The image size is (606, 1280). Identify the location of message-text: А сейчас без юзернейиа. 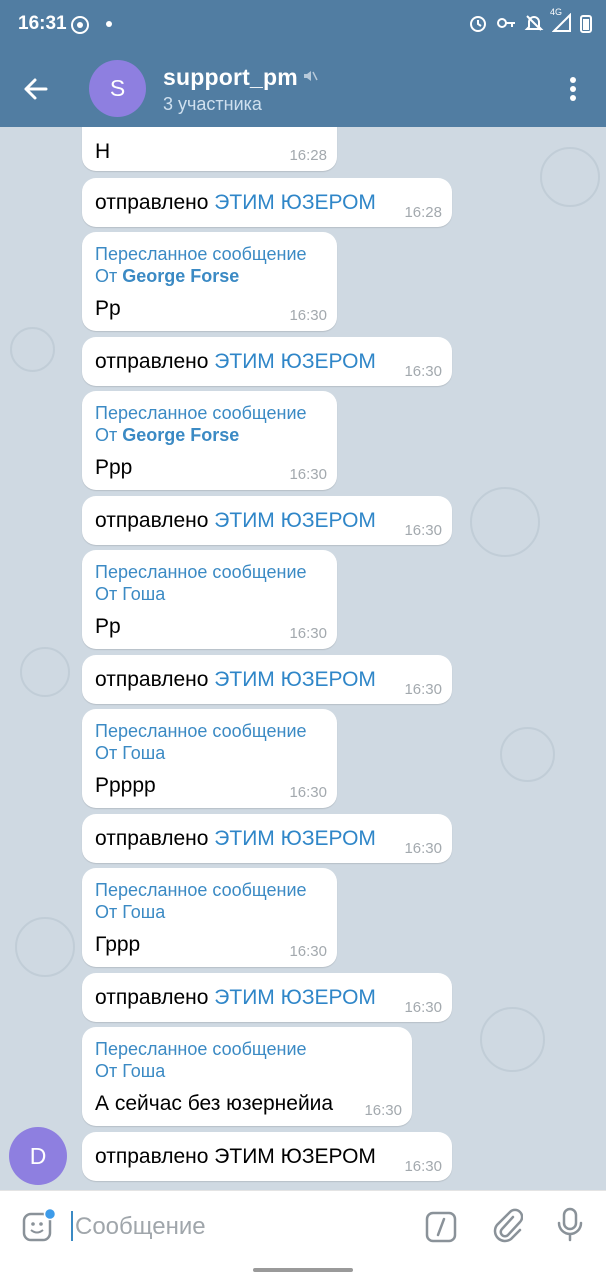
(214, 1103).